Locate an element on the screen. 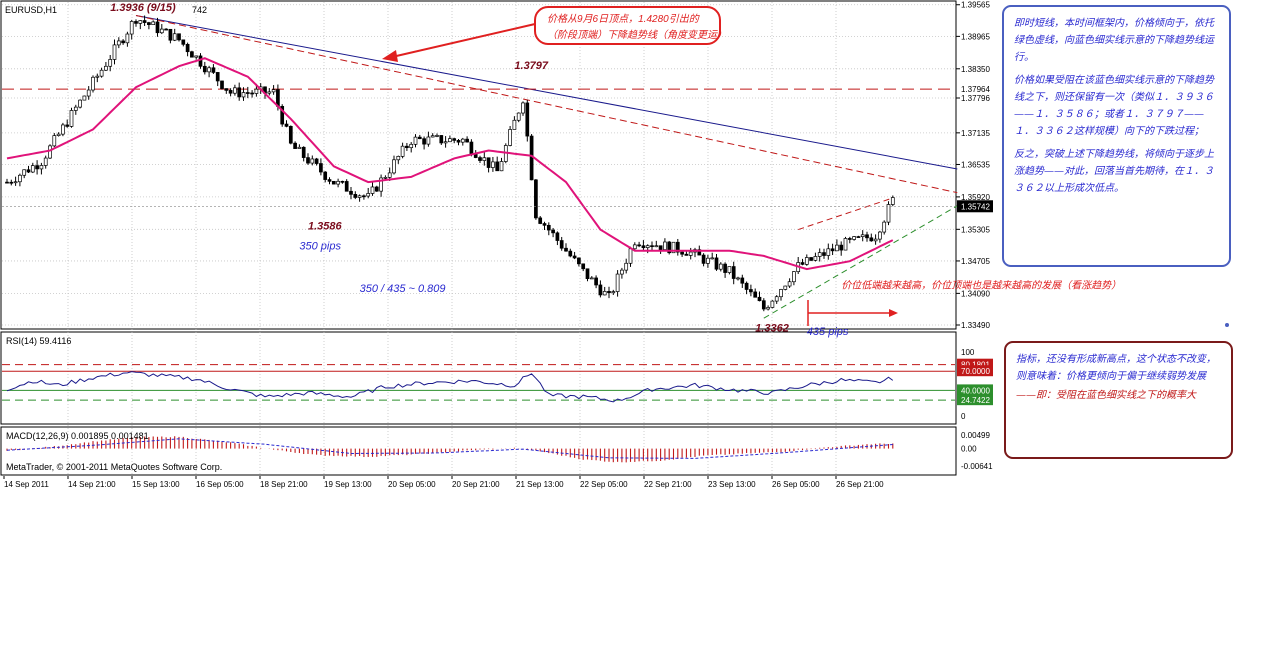  price-axis-label: 1.35305 is located at coordinates (975, 229).